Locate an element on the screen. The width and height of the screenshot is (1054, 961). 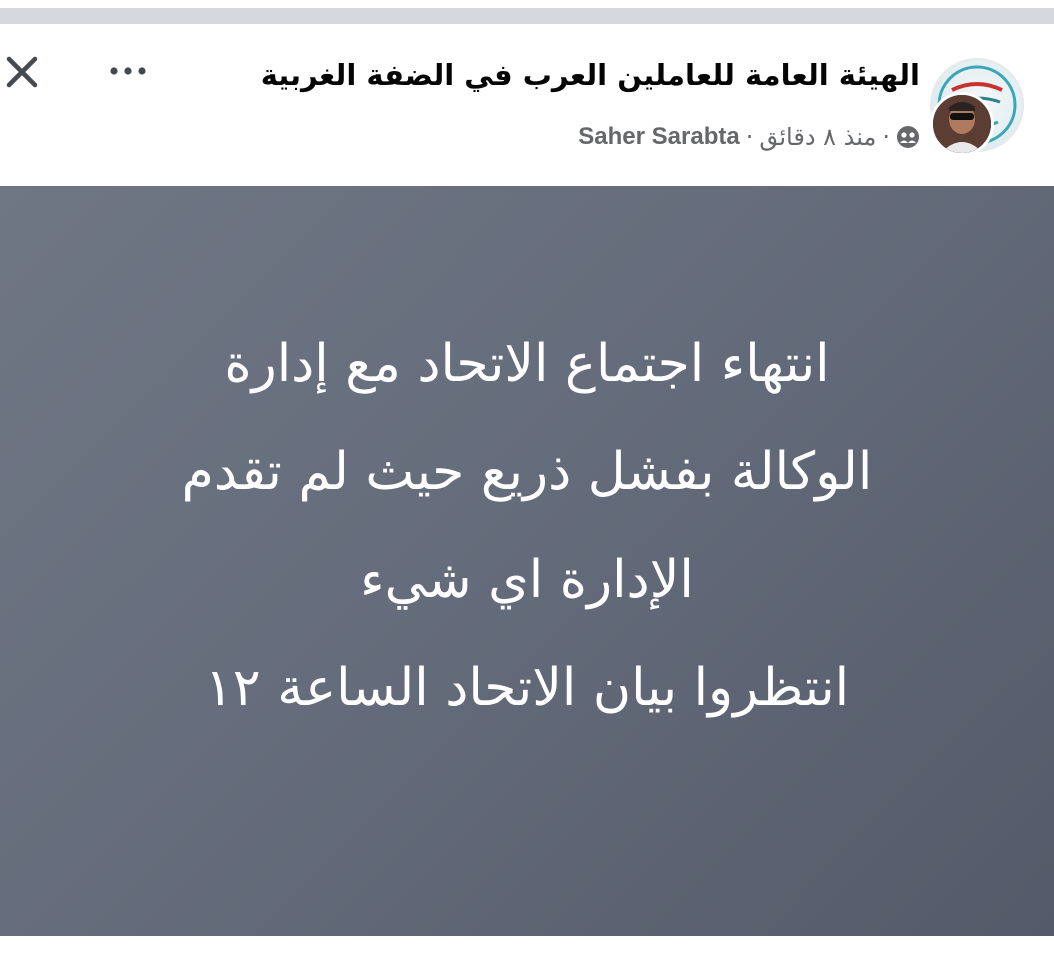
post-meta: · منذ ٨ دقائق · Saher Sarabta is located at coordinates (749, 137).